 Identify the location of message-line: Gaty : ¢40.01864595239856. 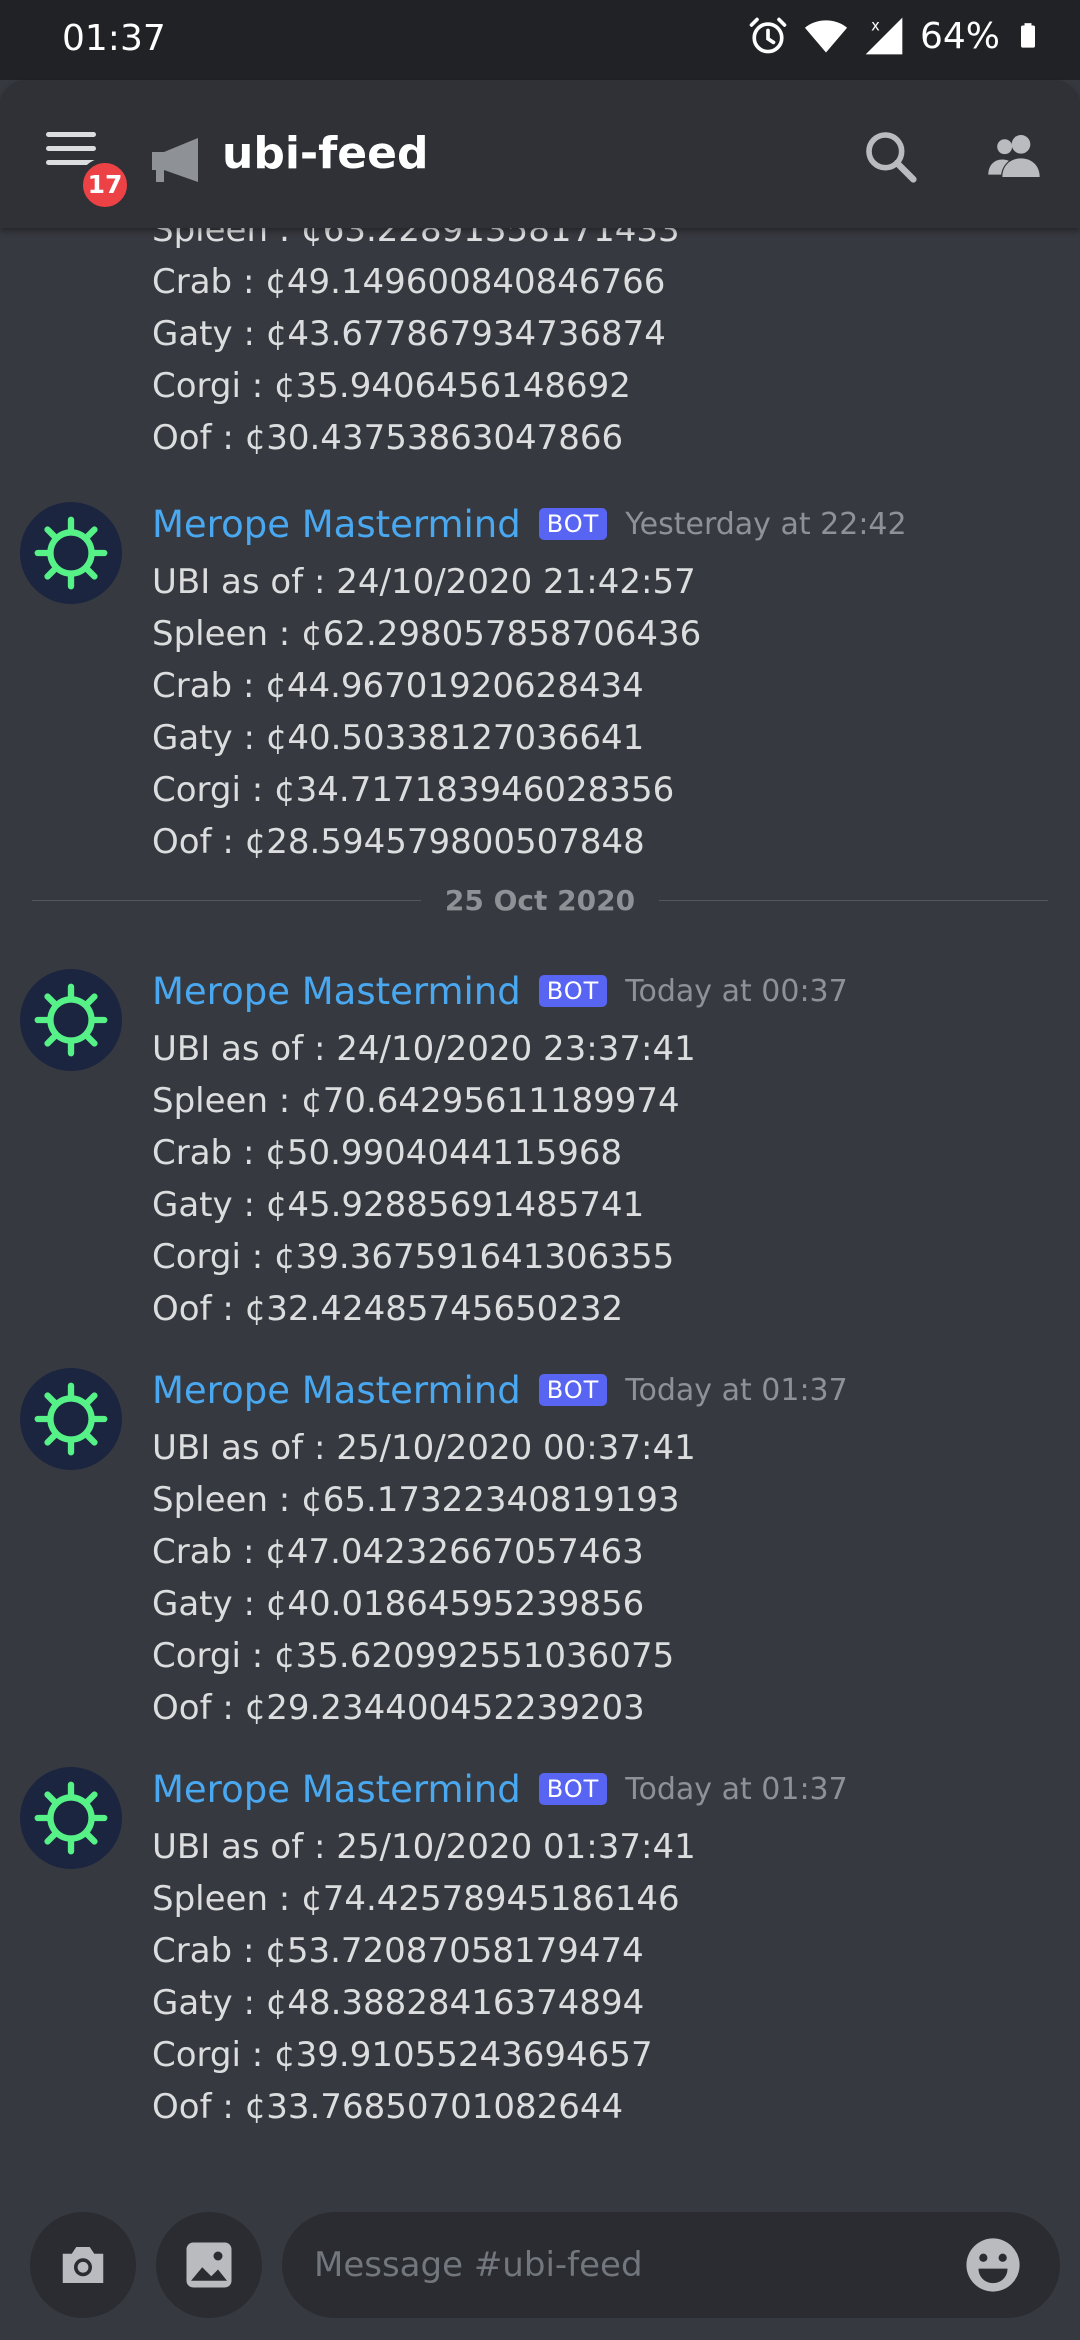
(398, 1604).